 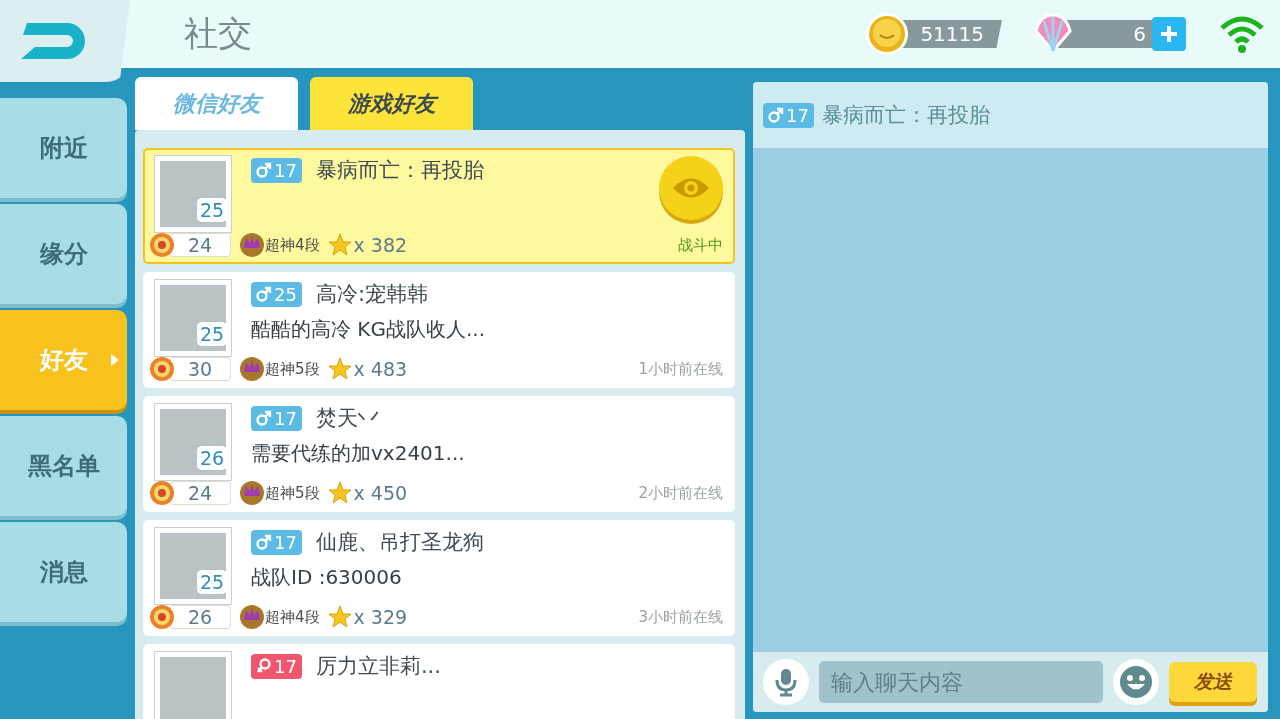 What do you see at coordinates (680, 617) in the screenshot?
I see `online-status: 3小时前在线` at bounding box center [680, 617].